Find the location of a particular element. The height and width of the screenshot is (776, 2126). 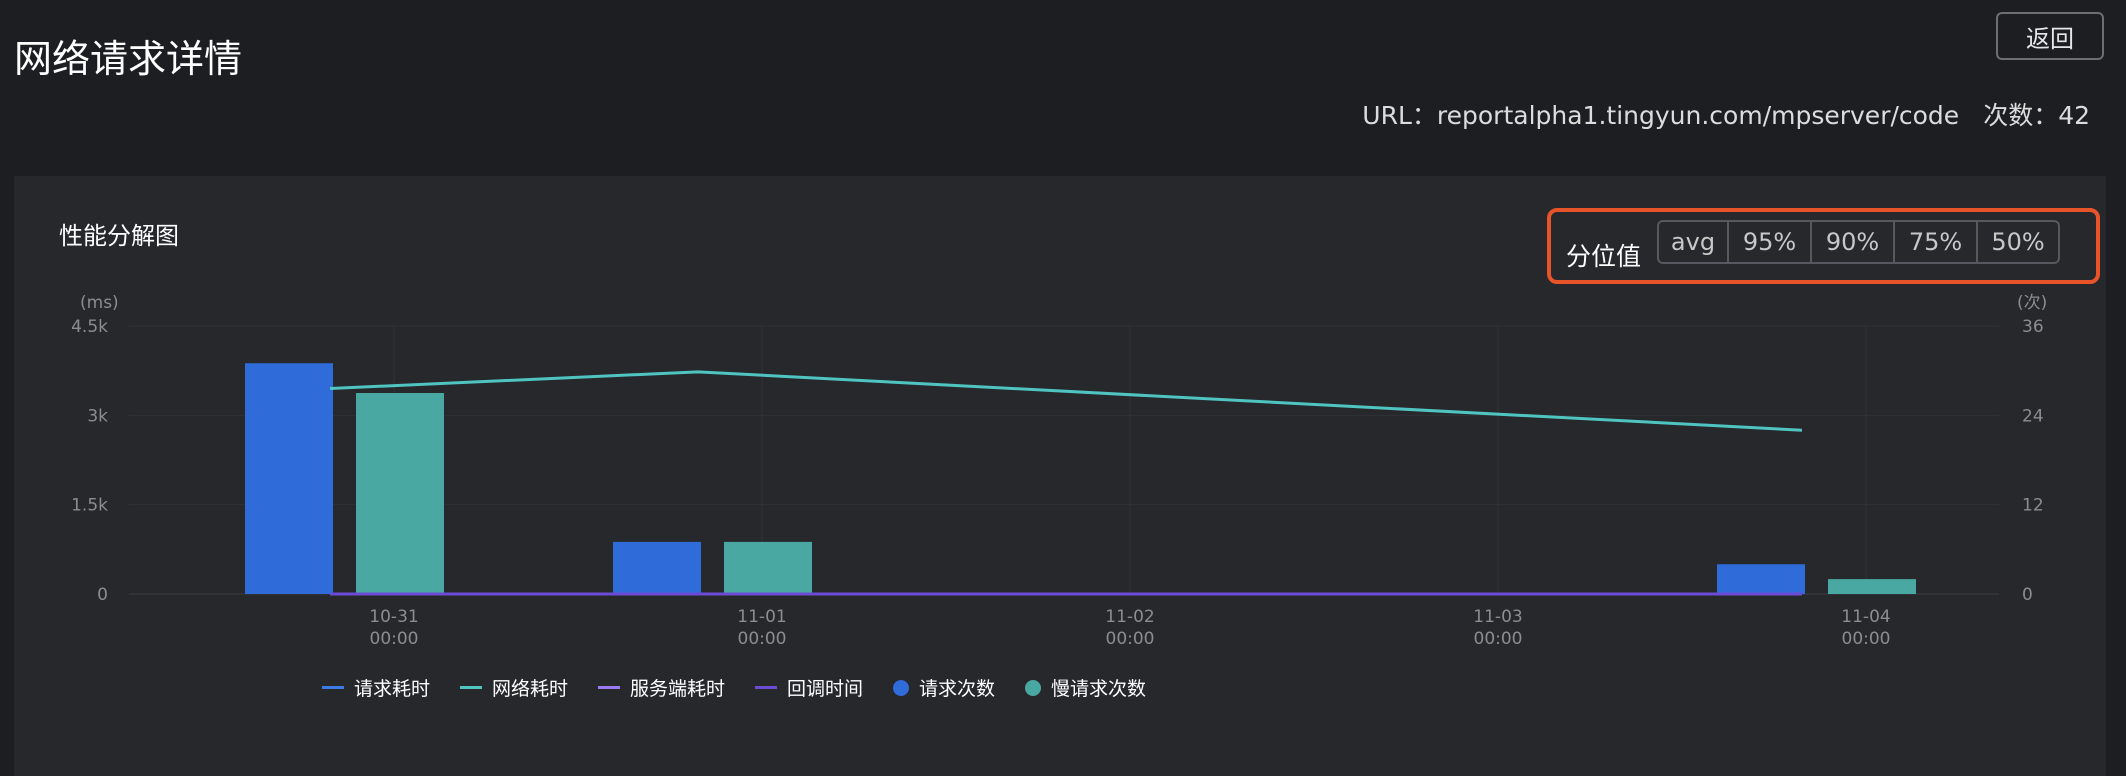

count-text: 次数：42 is located at coordinates (2036, 115).